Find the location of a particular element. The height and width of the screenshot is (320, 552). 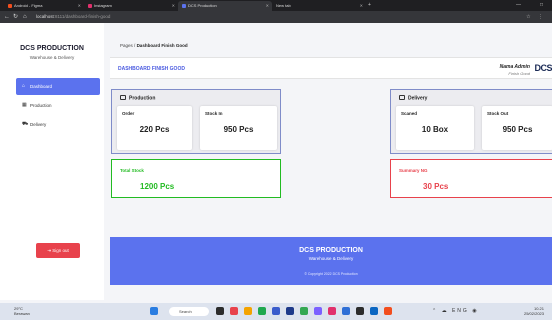

scaned-value: 10 Box is located at coordinates (435, 129).